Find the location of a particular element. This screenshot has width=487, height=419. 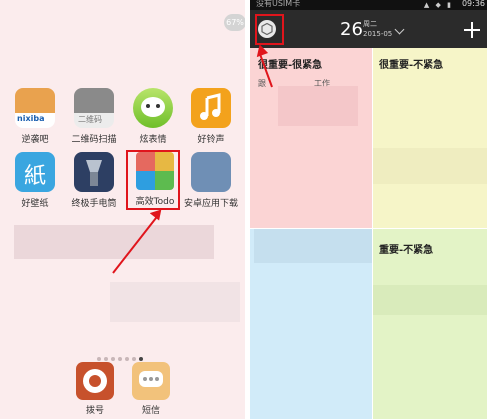

todo-highlight-box is located at coordinates (153, 180).